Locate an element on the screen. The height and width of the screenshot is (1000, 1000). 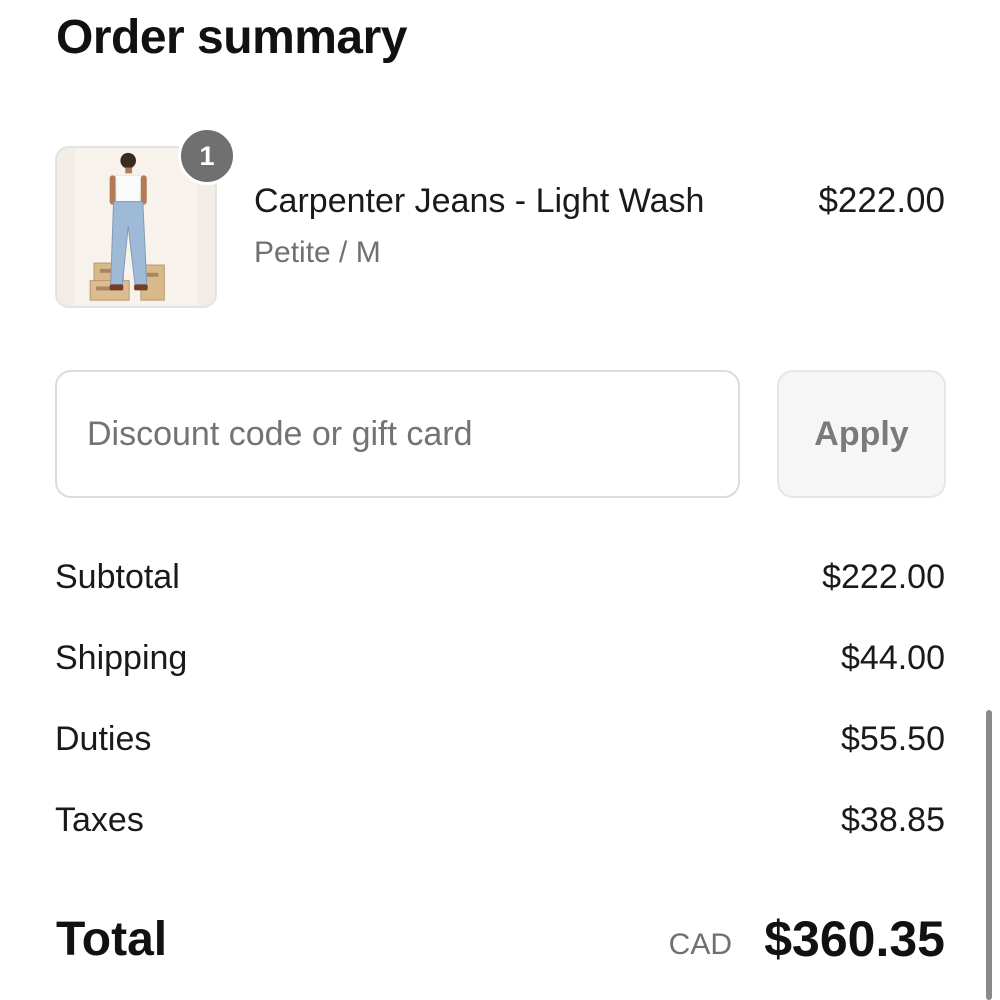
subtotal-row: Subtotal $222.00 is located at coordinates (500, 580).